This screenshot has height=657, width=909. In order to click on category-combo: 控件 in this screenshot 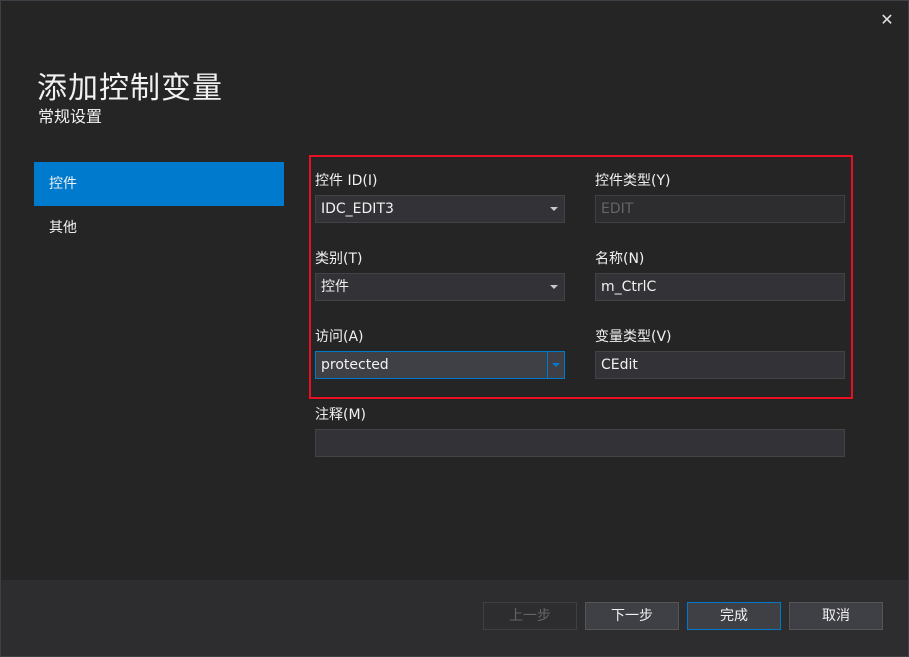, I will do `click(440, 287)`.